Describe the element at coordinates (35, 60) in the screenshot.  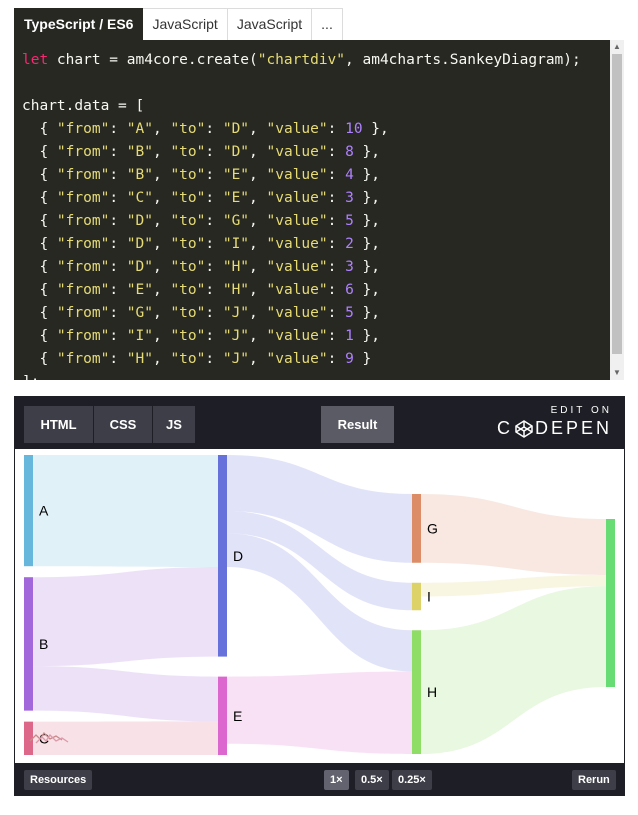
I see `keyword-let: let` at that location.